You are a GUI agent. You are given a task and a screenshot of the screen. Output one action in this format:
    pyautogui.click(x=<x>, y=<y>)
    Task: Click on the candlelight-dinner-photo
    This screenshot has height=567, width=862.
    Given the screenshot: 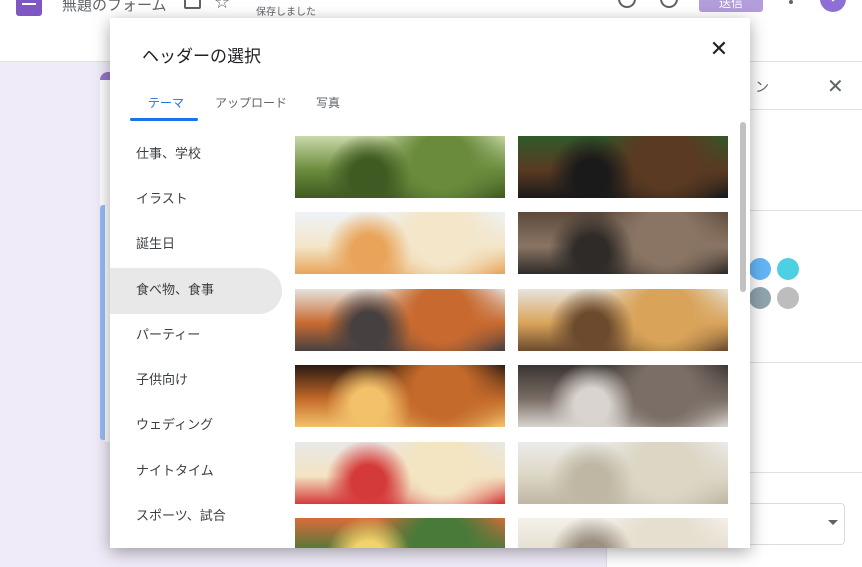 What is the action you would take?
    pyautogui.click(x=400, y=396)
    